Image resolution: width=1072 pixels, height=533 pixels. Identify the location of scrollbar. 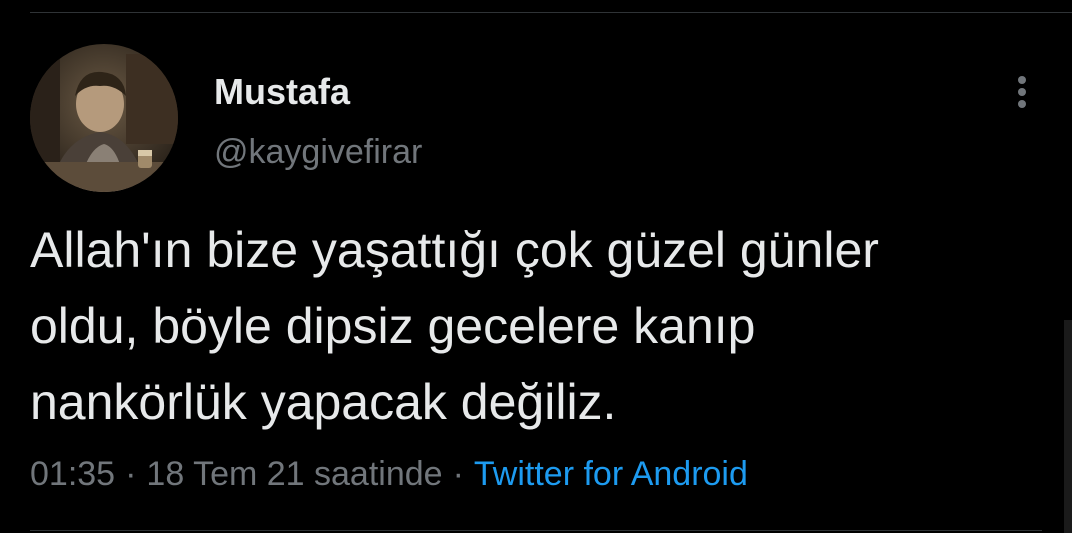
(1068, 426).